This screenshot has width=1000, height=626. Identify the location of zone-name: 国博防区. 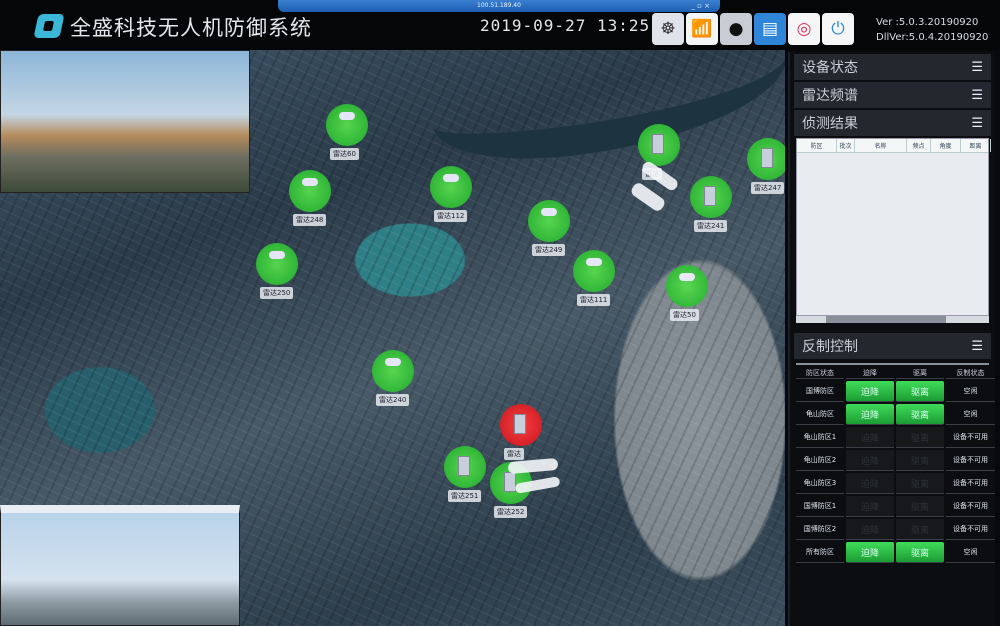
(820, 391).